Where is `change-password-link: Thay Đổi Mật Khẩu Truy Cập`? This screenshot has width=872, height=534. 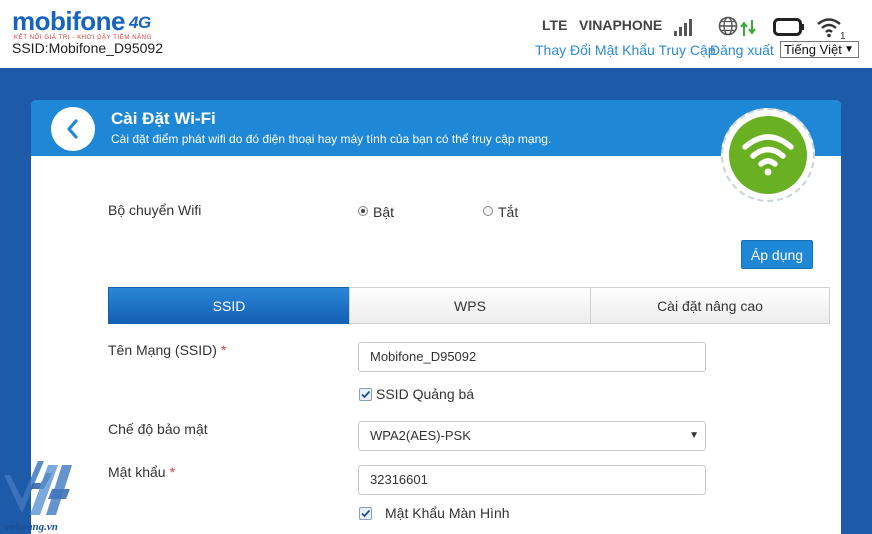
change-password-link: Thay Đổi Mật Khẩu Truy Cập is located at coordinates (625, 50).